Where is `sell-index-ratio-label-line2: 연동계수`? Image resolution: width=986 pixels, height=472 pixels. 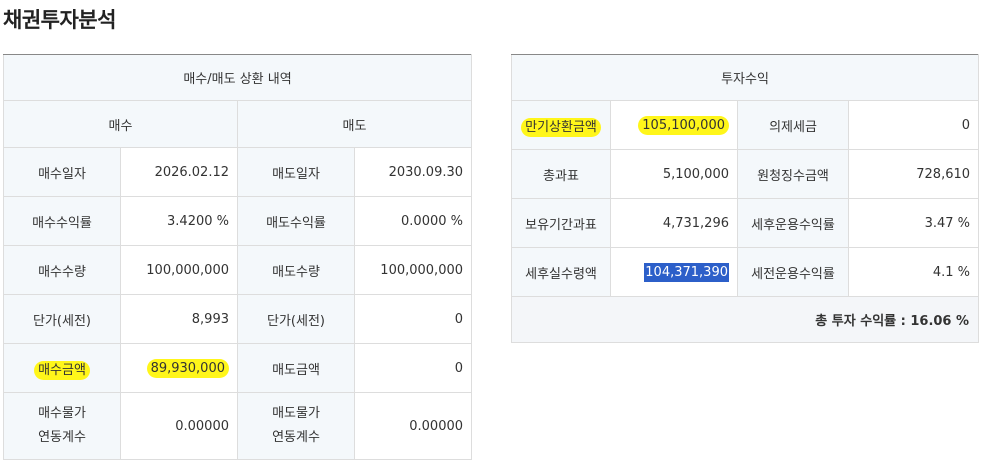 sell-index-ratio-label-line2: 연동계수 is located at coordinates (296, 437).